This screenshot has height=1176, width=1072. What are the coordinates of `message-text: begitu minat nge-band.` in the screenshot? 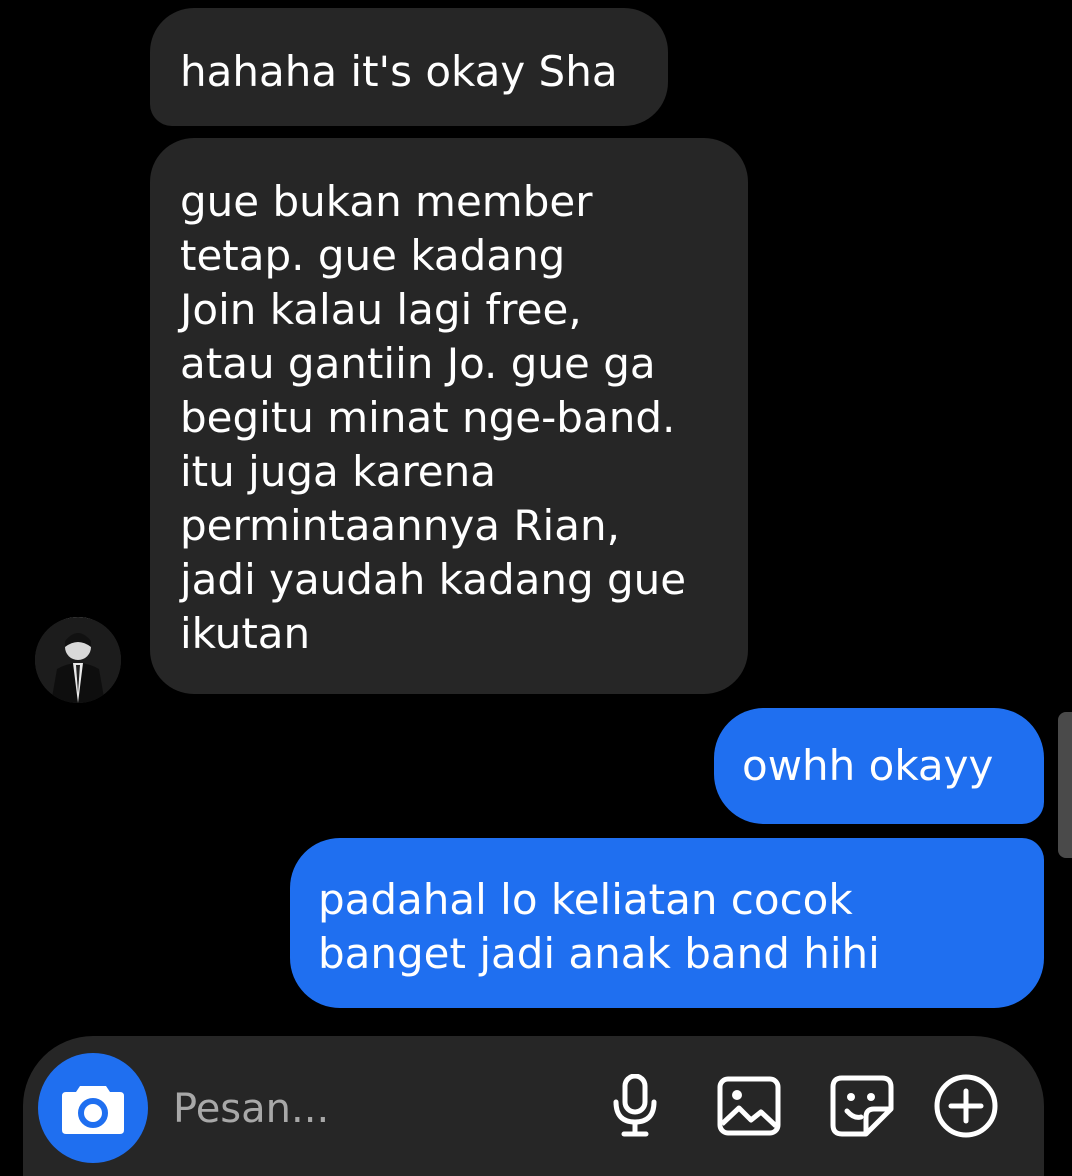 It's located at (428, 417).